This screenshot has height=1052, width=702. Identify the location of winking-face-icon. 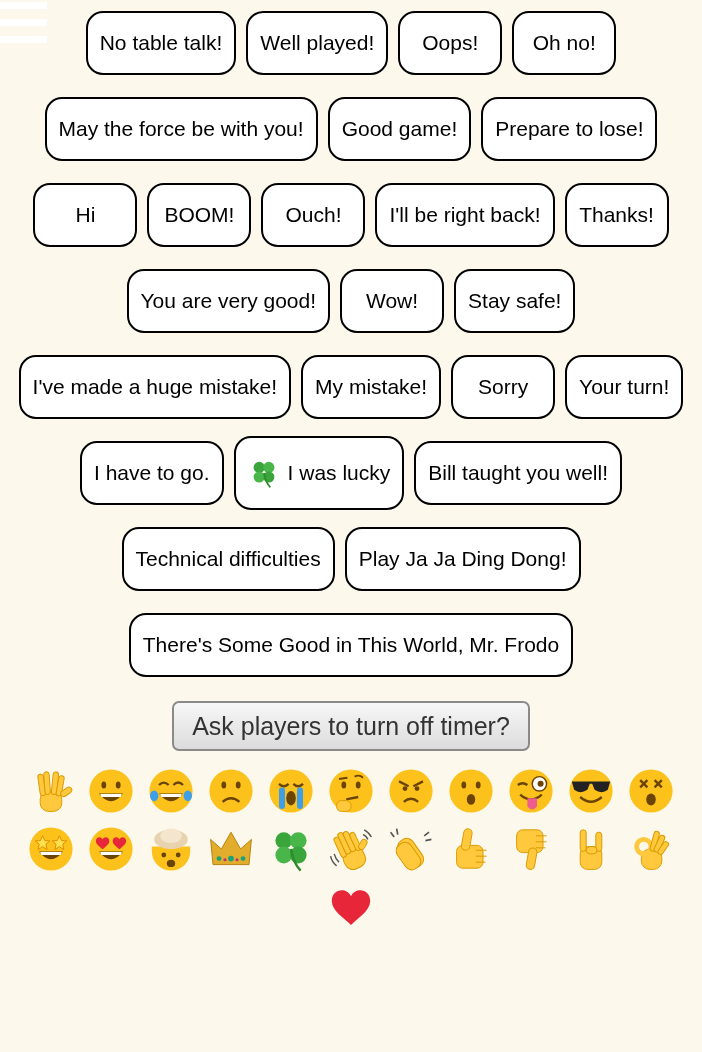
(531, 791).